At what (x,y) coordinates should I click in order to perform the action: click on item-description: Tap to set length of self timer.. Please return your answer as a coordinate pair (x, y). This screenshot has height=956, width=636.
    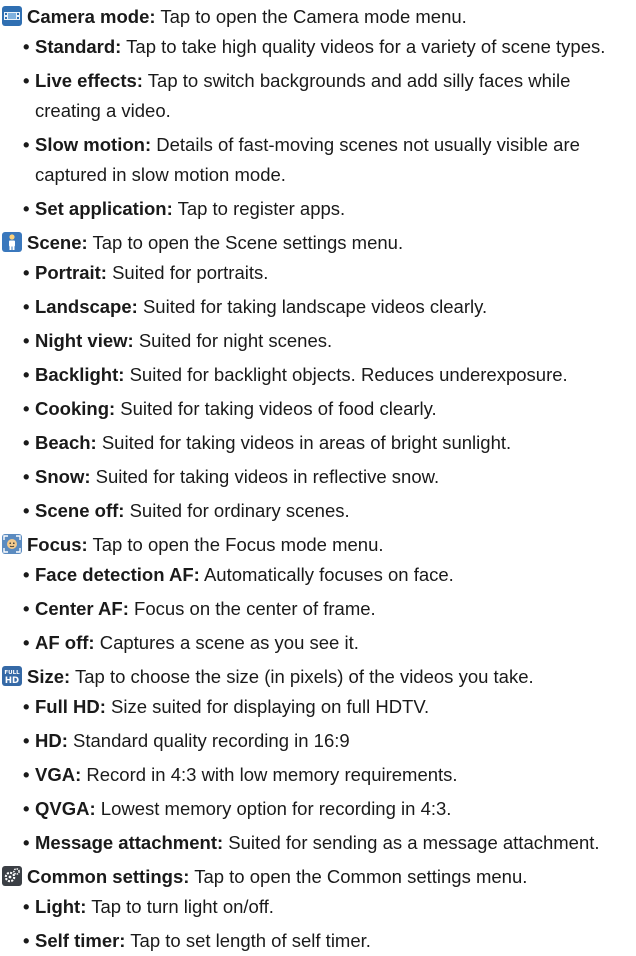
    Looking at the image, I should click on (250, 940).